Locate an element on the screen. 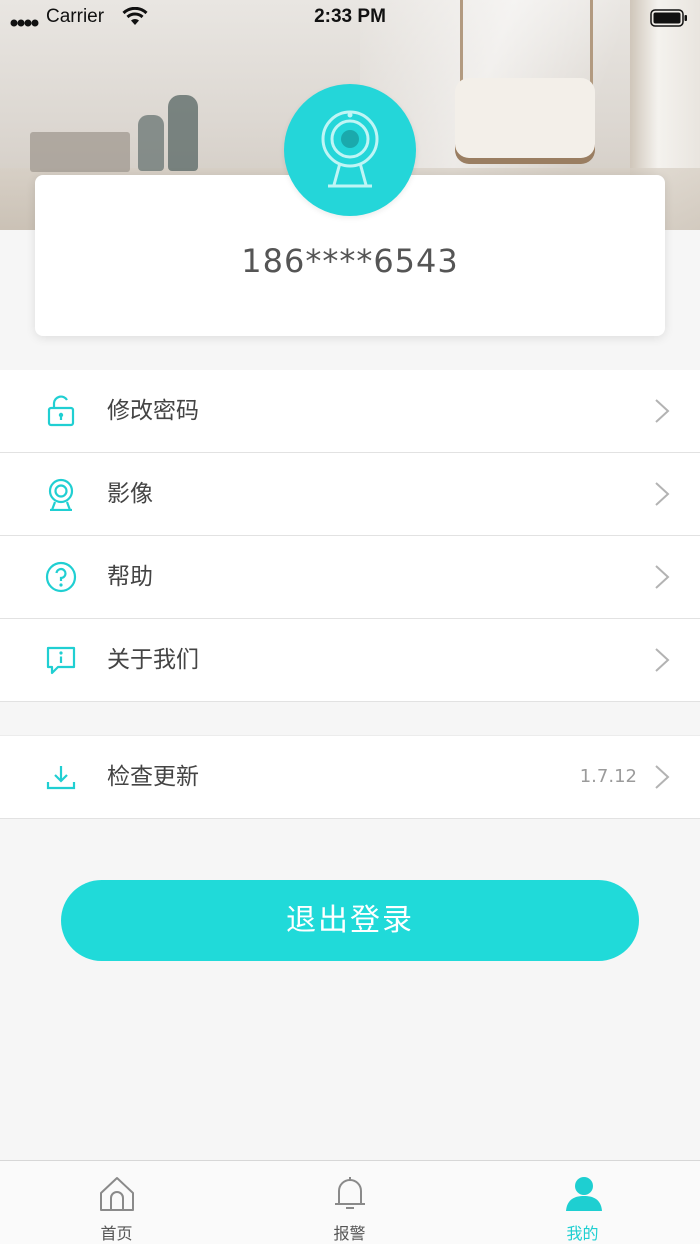  battery-icon is located at coordinates (669, 21).